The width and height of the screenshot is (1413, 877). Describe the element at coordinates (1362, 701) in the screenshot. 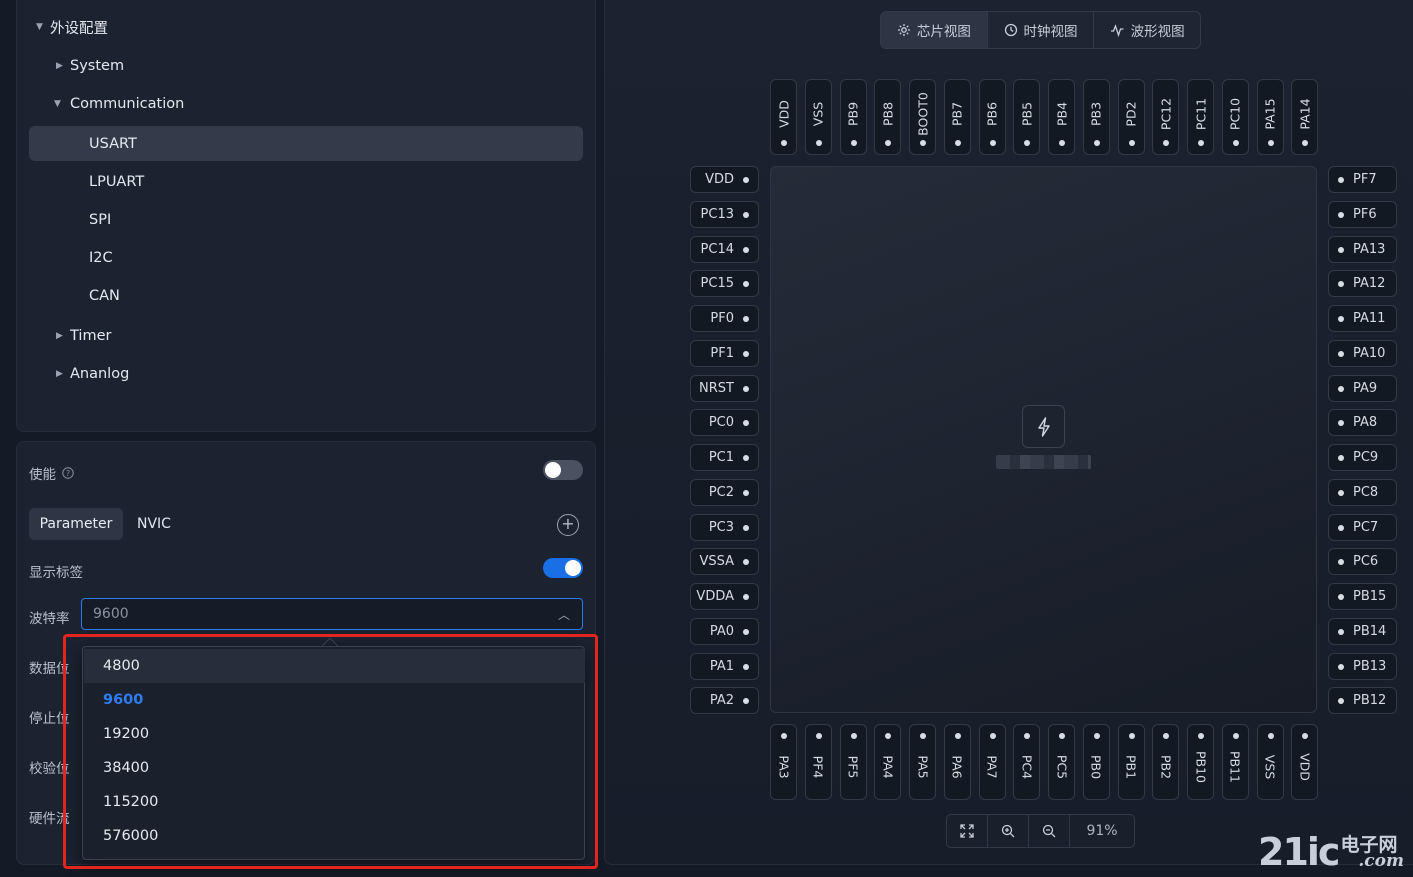

I see `pin-right-pb12: PB12` at that location.